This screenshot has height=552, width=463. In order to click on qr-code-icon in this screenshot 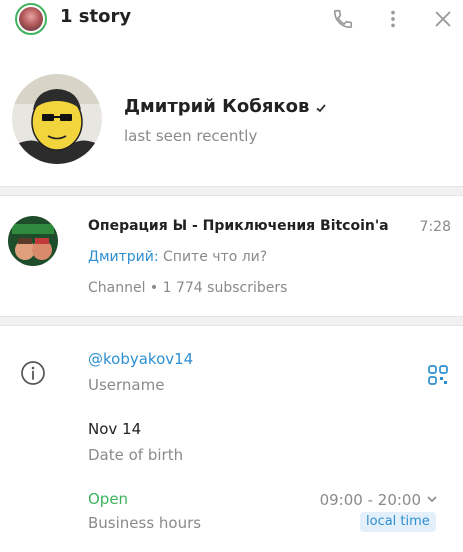, I will do `click(438, 375)`.